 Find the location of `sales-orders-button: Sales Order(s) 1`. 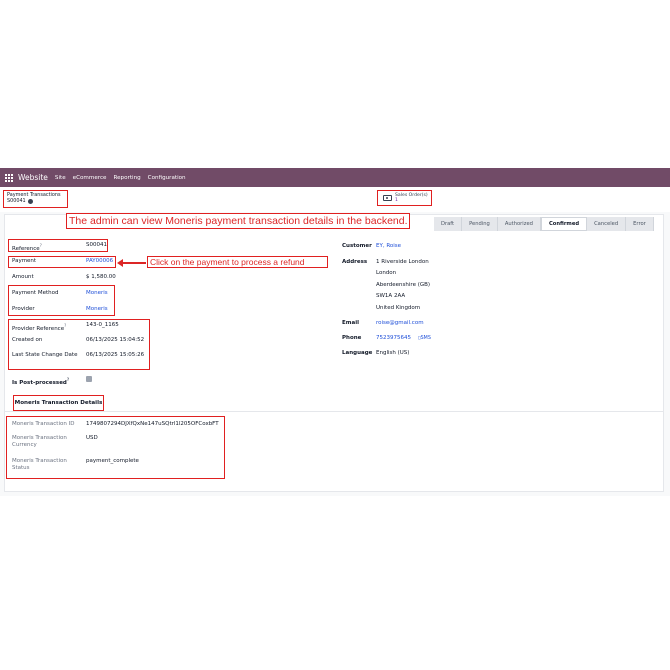

sales-orders-button: Sales Order(s) 1 is located at coordinates (404, 198).